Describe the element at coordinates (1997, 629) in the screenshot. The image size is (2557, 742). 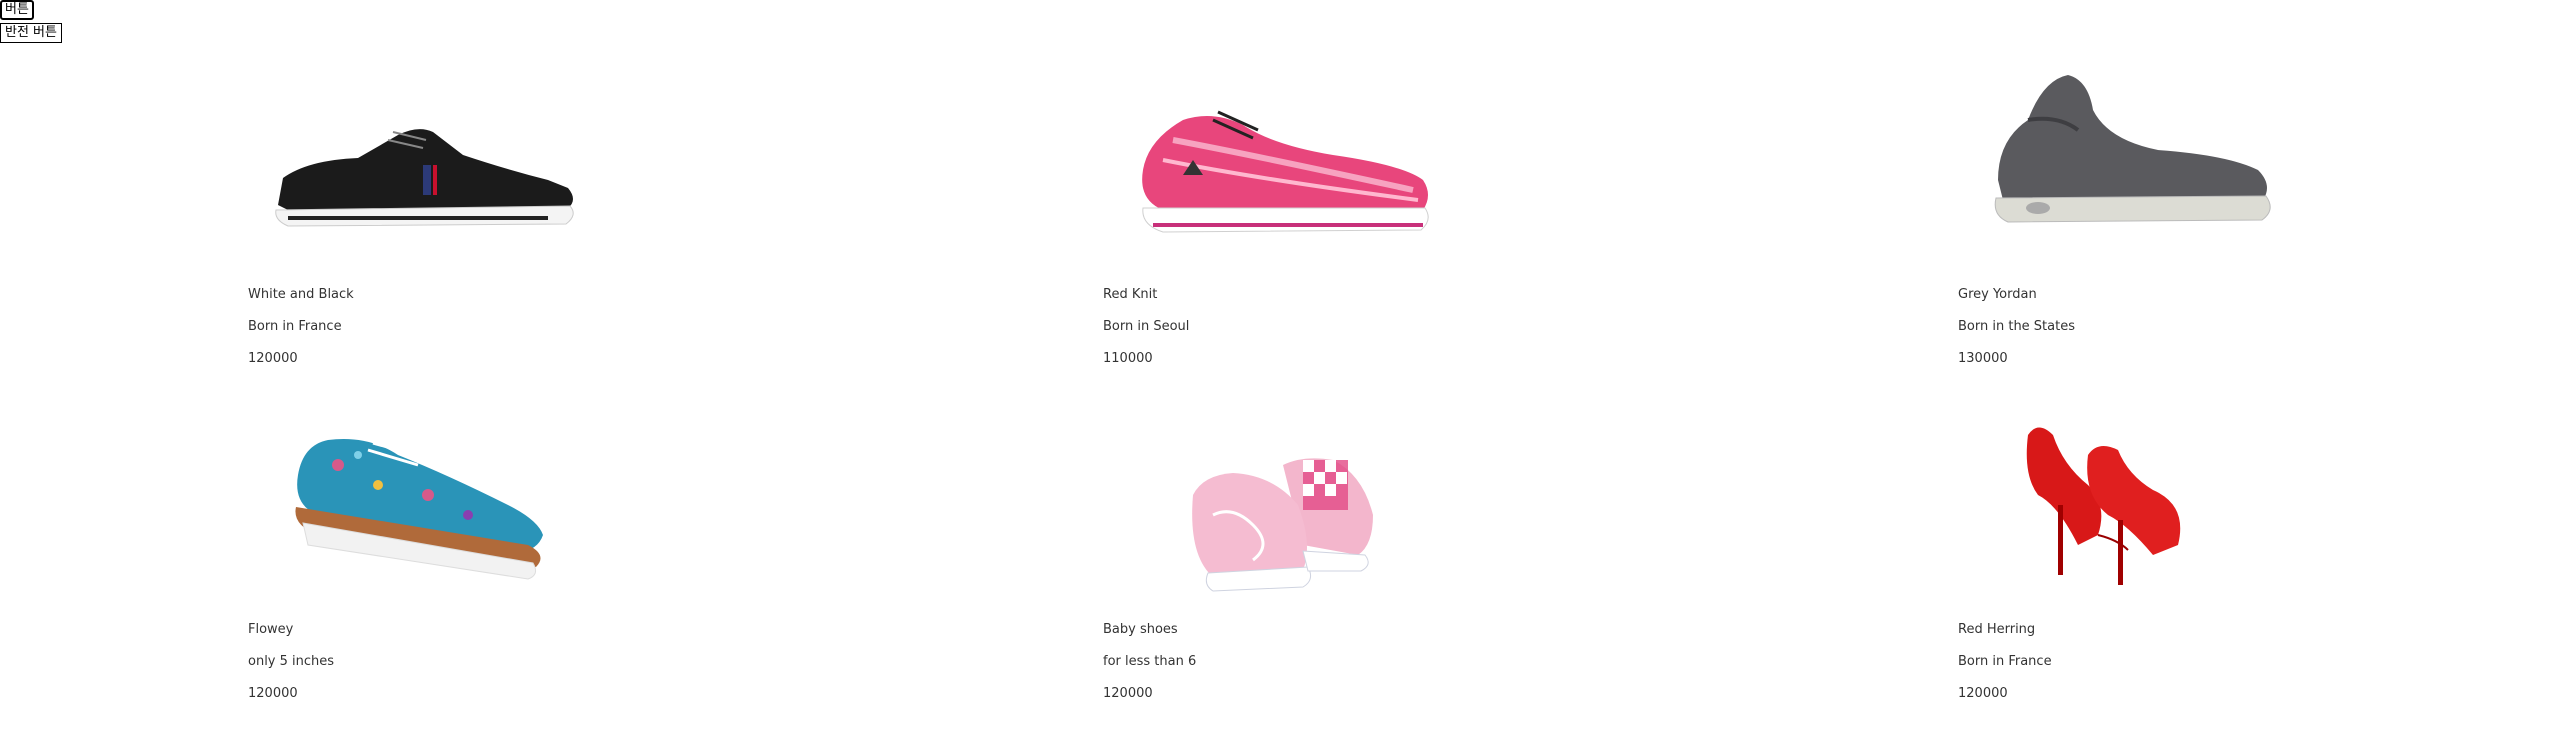
I see `product-name: Red Herring` at that location.